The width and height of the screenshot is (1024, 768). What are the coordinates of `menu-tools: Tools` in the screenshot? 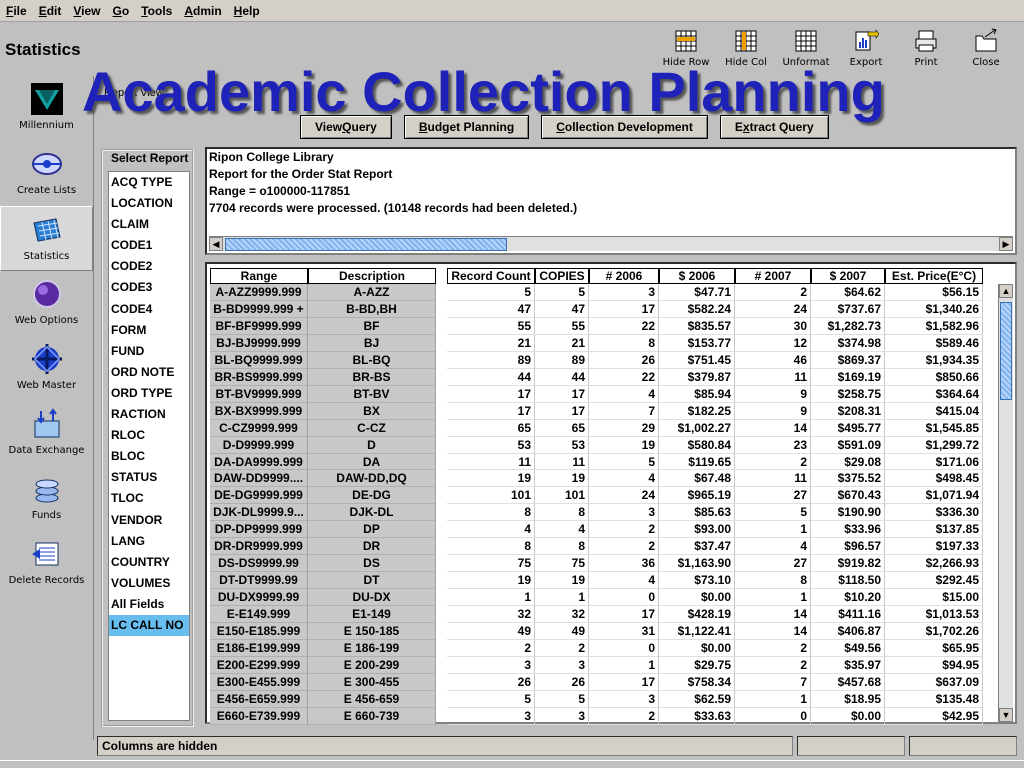 It's located at (156, 11).